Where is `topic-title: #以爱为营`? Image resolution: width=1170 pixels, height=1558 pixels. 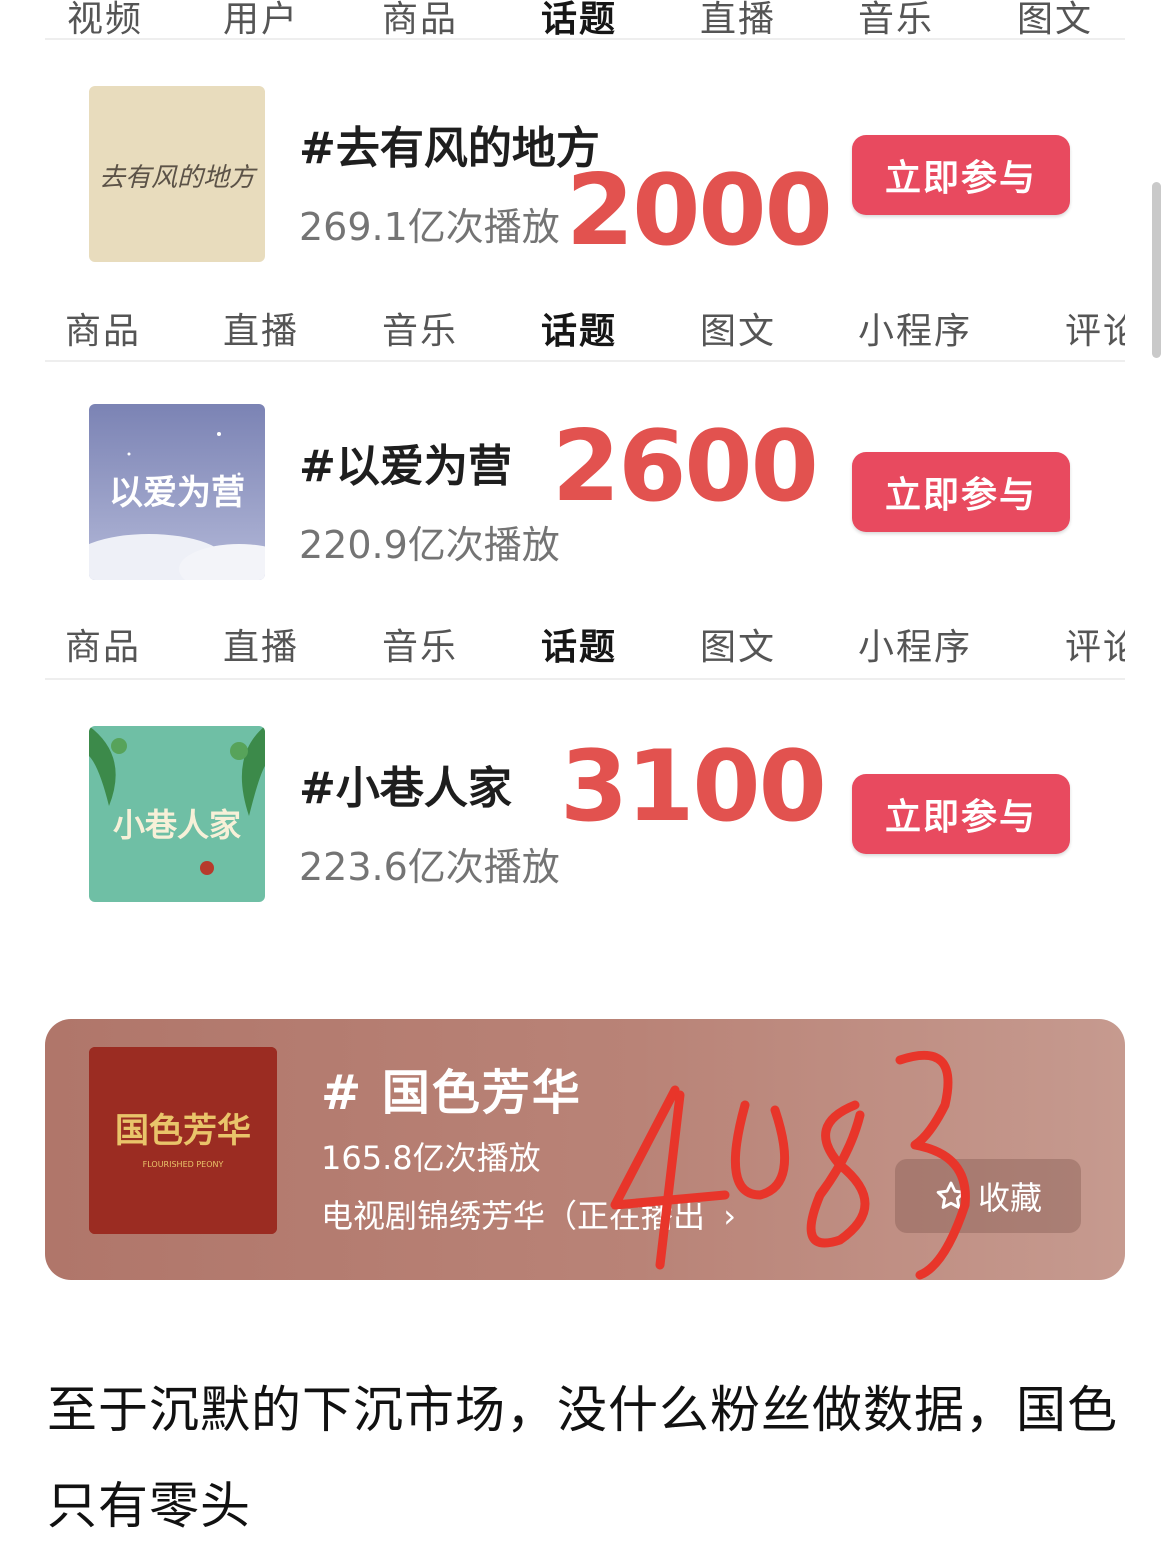
topic-title: #以爱为营 is located at coordinates (405, 466).